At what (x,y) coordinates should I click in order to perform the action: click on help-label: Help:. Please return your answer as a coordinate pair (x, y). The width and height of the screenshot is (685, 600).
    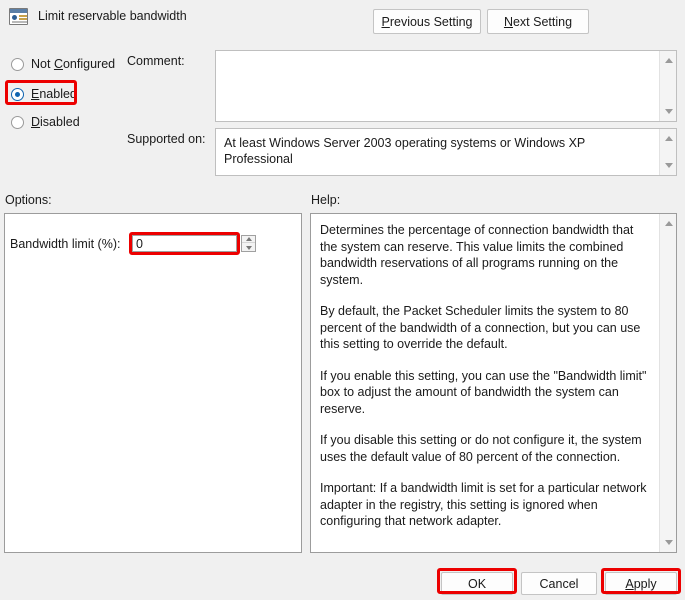
    Looking at the image, I should click on (326, 200).